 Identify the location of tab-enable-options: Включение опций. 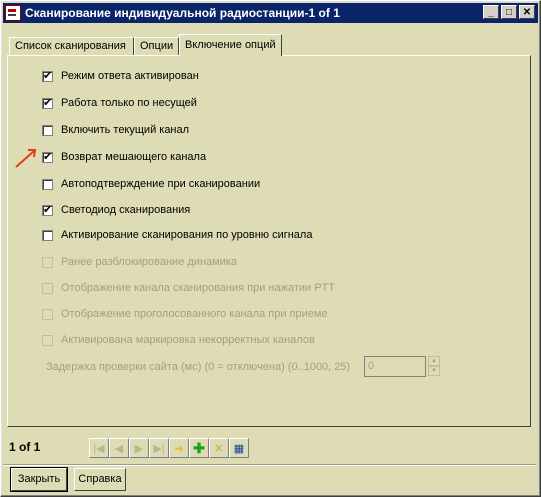
(230, 45).